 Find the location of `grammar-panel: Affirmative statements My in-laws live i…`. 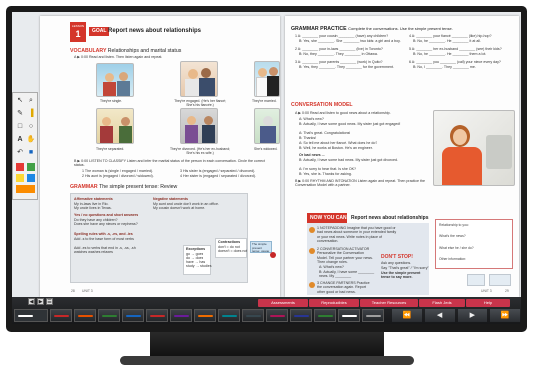

grammar-panel: Affirmative statements My in-laws live i… is located at coordinates (159, 238).